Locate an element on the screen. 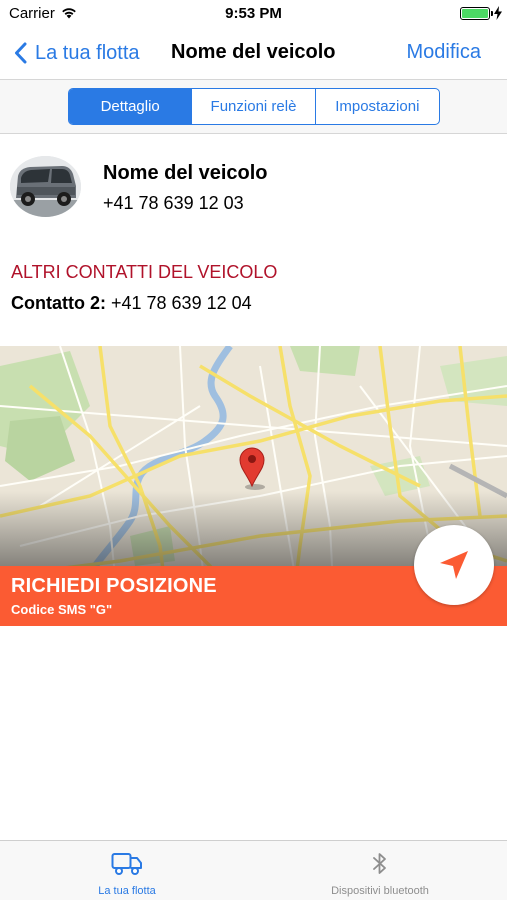  battery-icon is located at coordinates (476, 13).